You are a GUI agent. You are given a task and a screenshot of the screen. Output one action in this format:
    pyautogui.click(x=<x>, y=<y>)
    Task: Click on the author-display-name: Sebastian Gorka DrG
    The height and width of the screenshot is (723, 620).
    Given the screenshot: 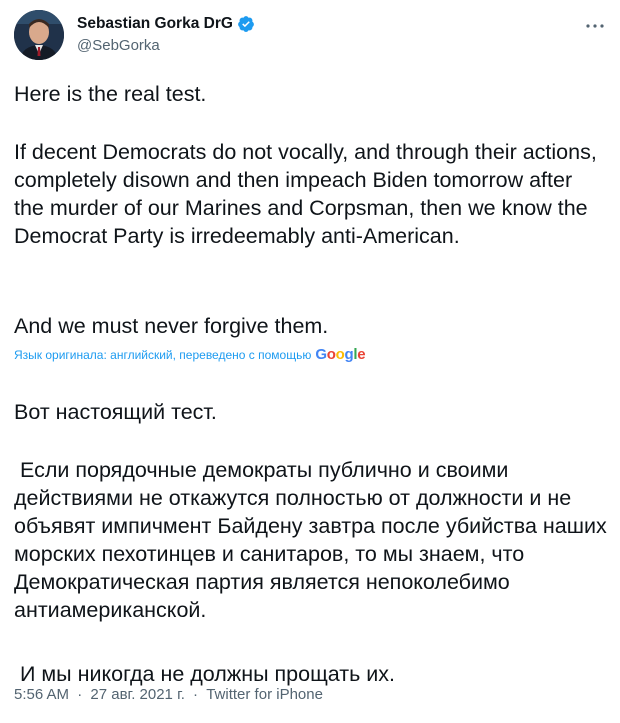 What is the action you would take?
    pyautogui.click(x=155, y=24)
    